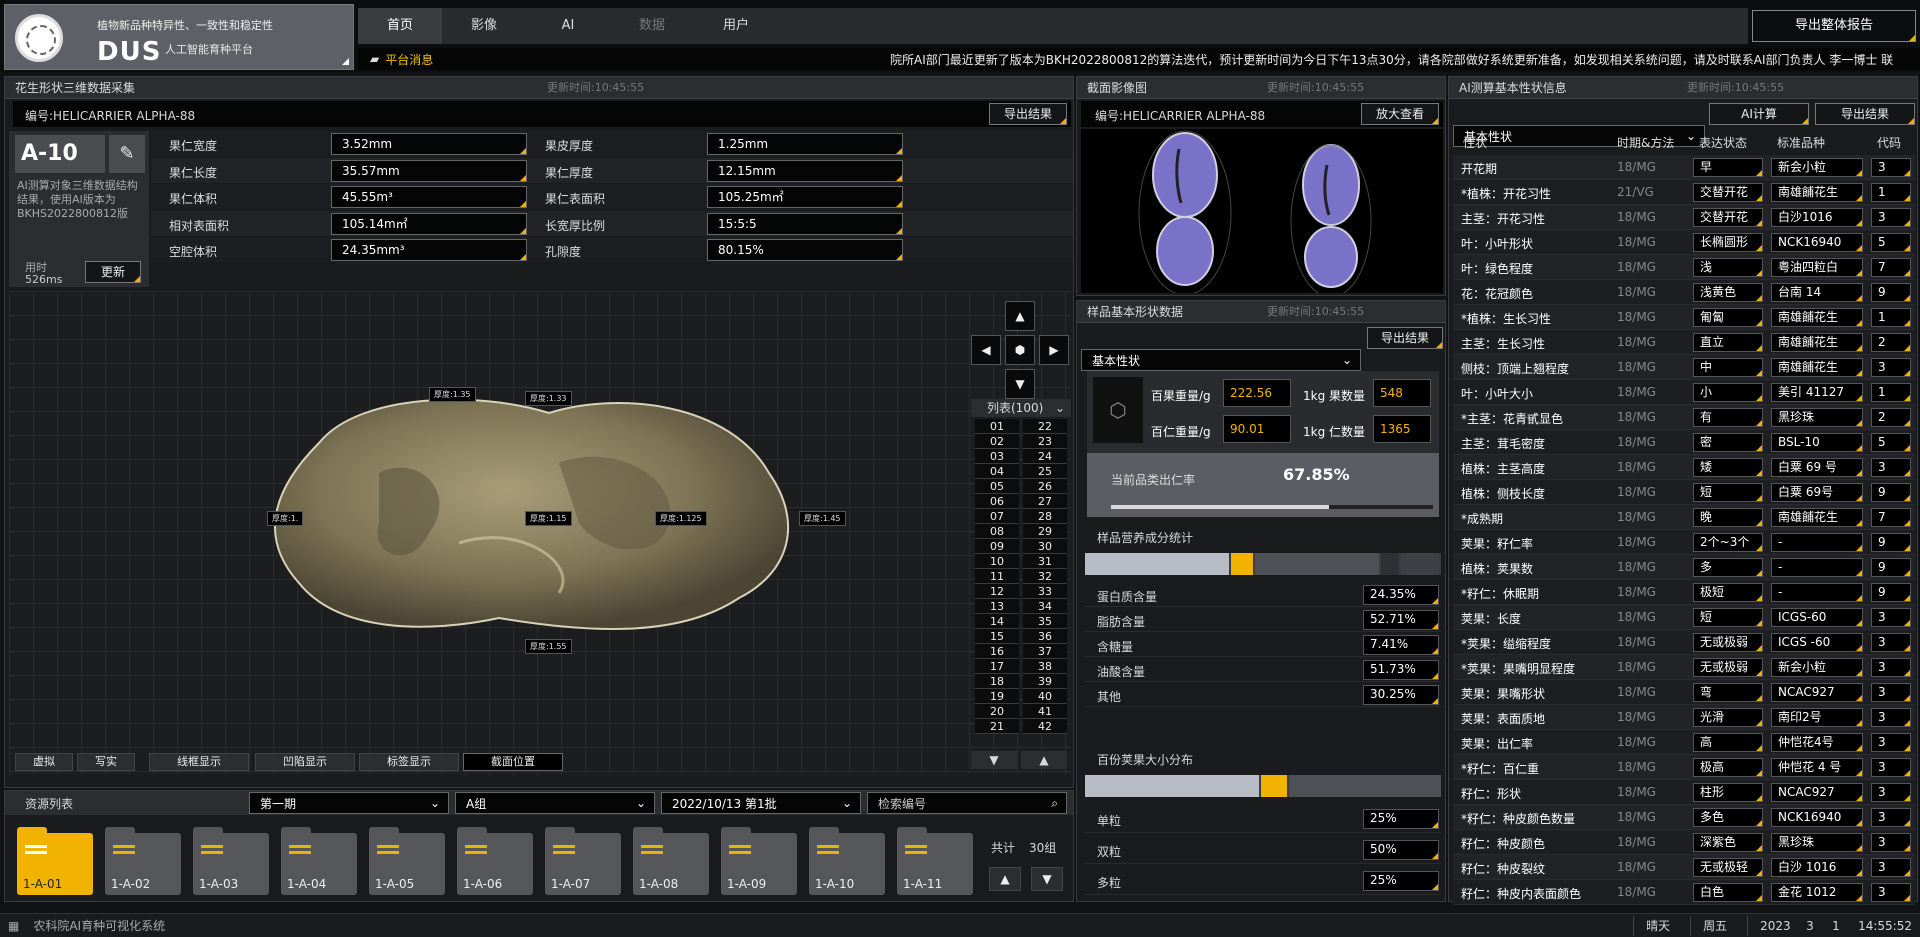 The width and height of the screenshot is (1920, 937). Describe the element at coordinates (1020, 316) in the screenshot. I see `rotate-up-button: ▲` at that location.